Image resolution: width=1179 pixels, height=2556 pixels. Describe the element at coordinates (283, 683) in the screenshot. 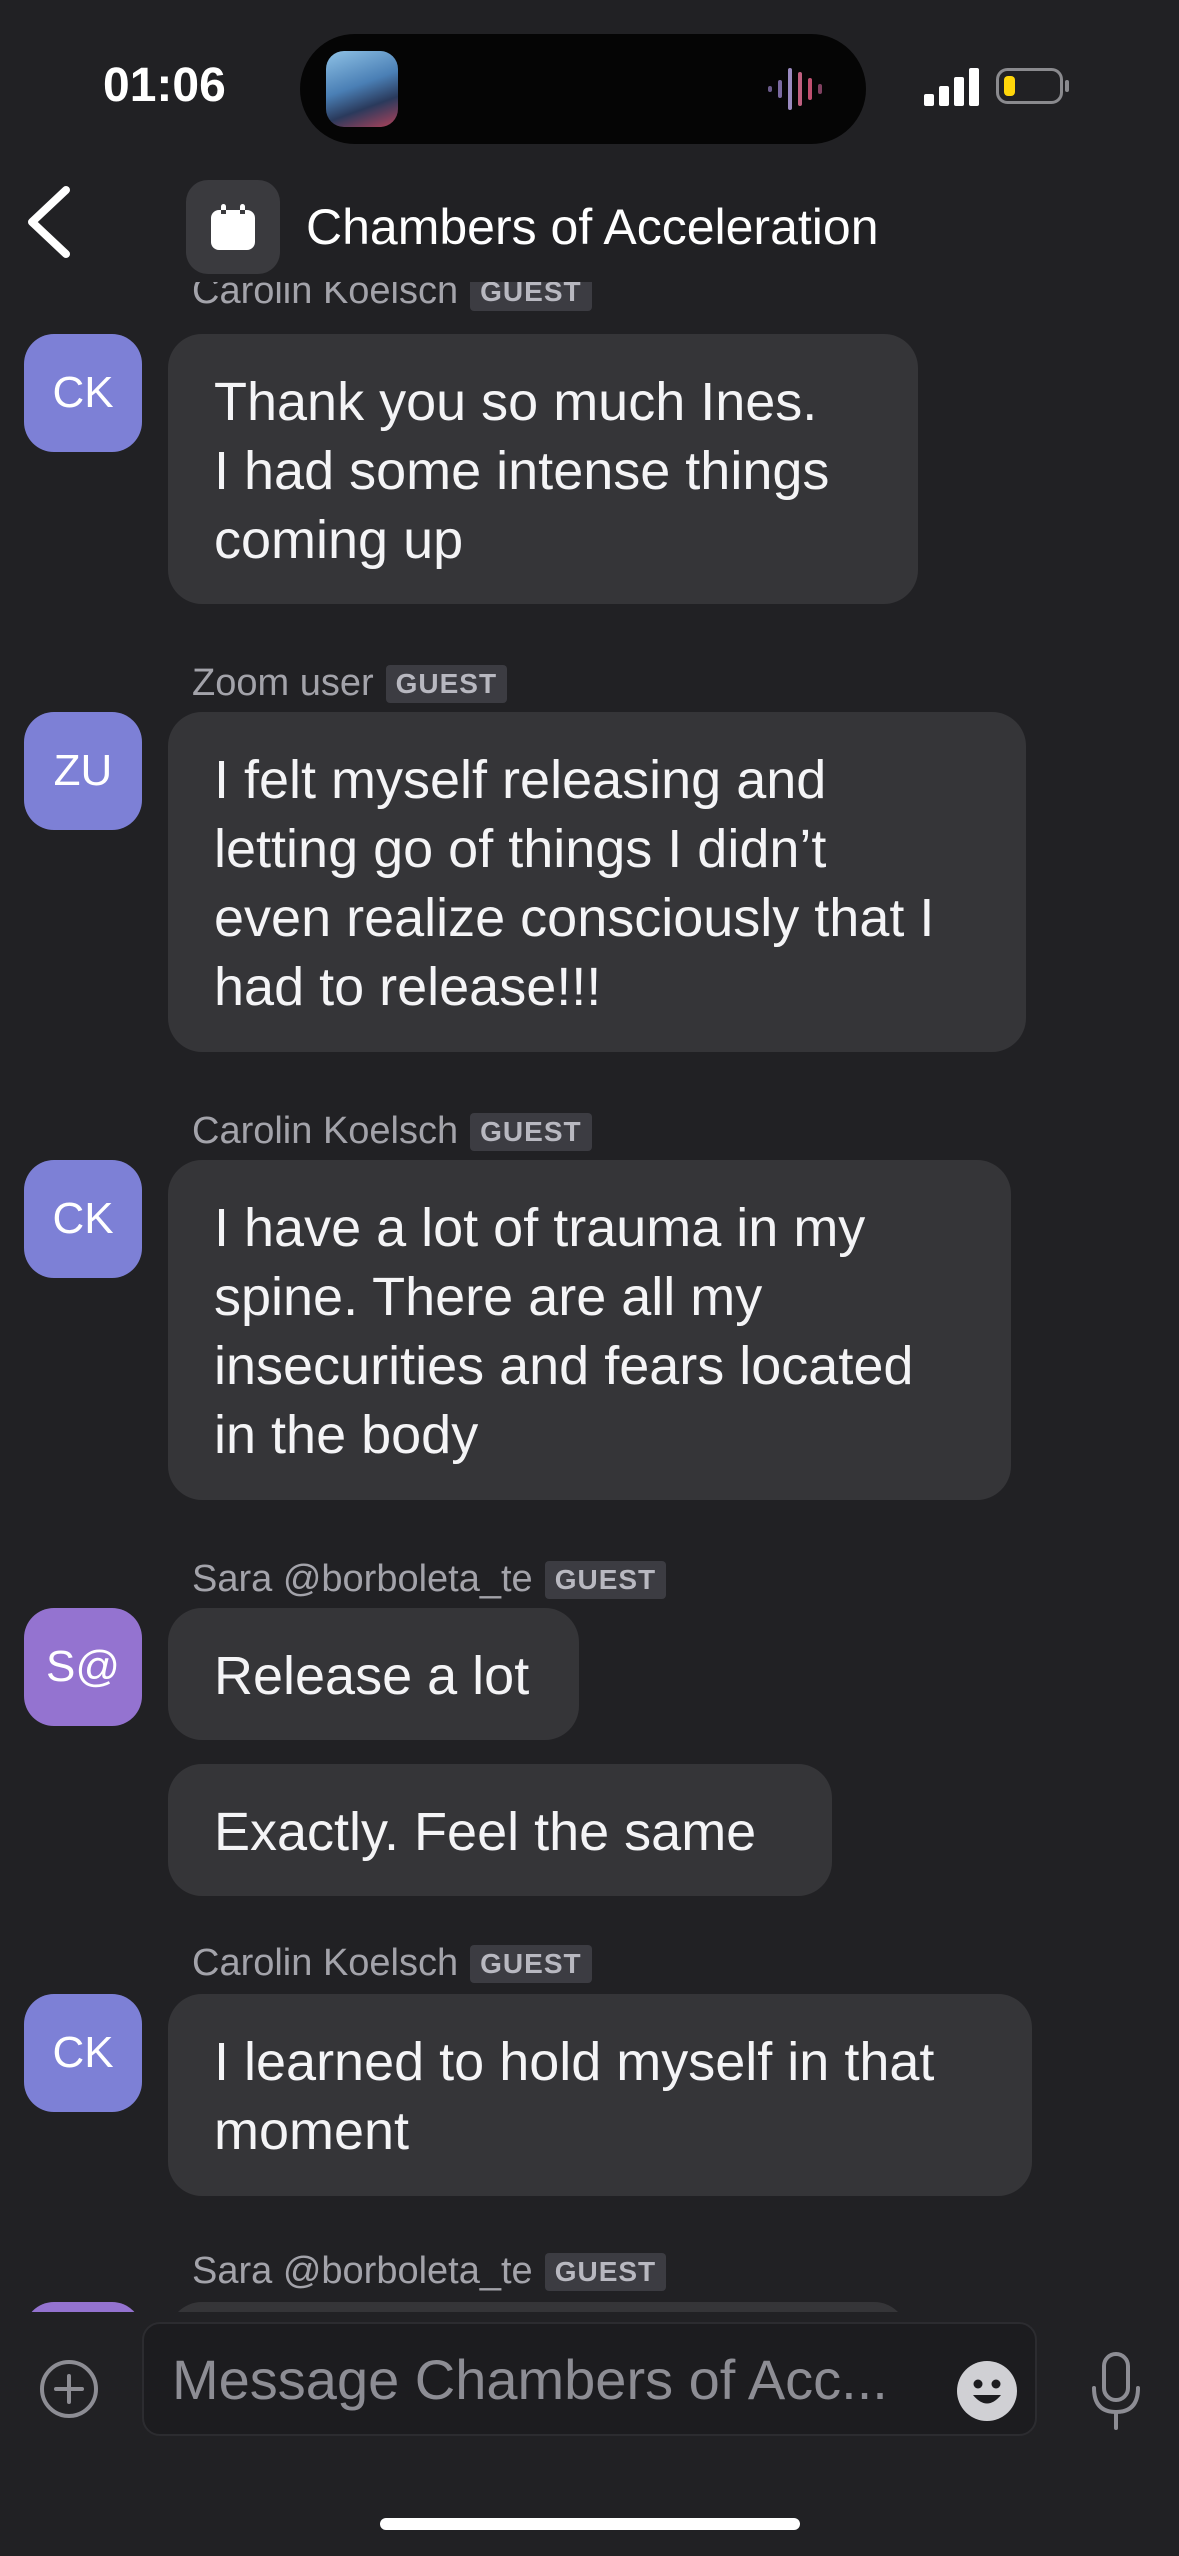

I see `sender-name: Zoom user` at that location.